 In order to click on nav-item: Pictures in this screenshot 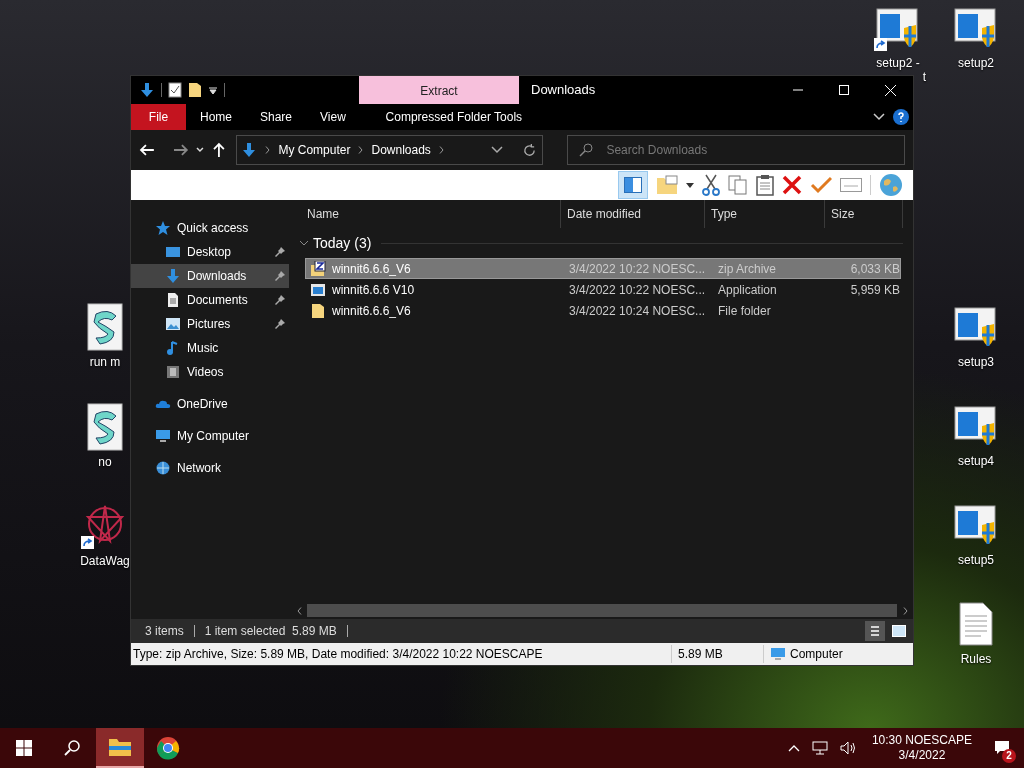, I will do `click(210, 324)`.